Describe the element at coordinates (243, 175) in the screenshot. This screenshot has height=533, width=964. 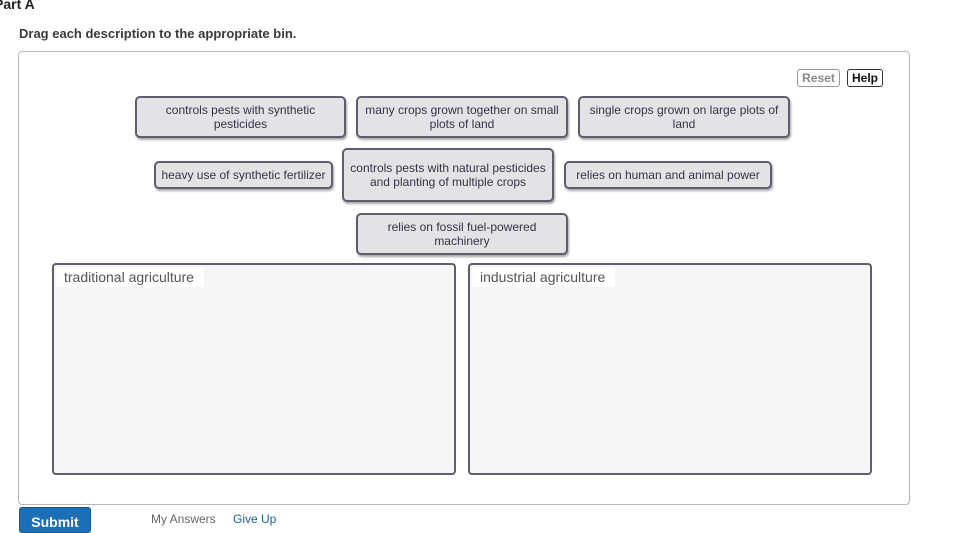
I see `draggable-chip: heavy use of synthetic fertilizer` at that location.